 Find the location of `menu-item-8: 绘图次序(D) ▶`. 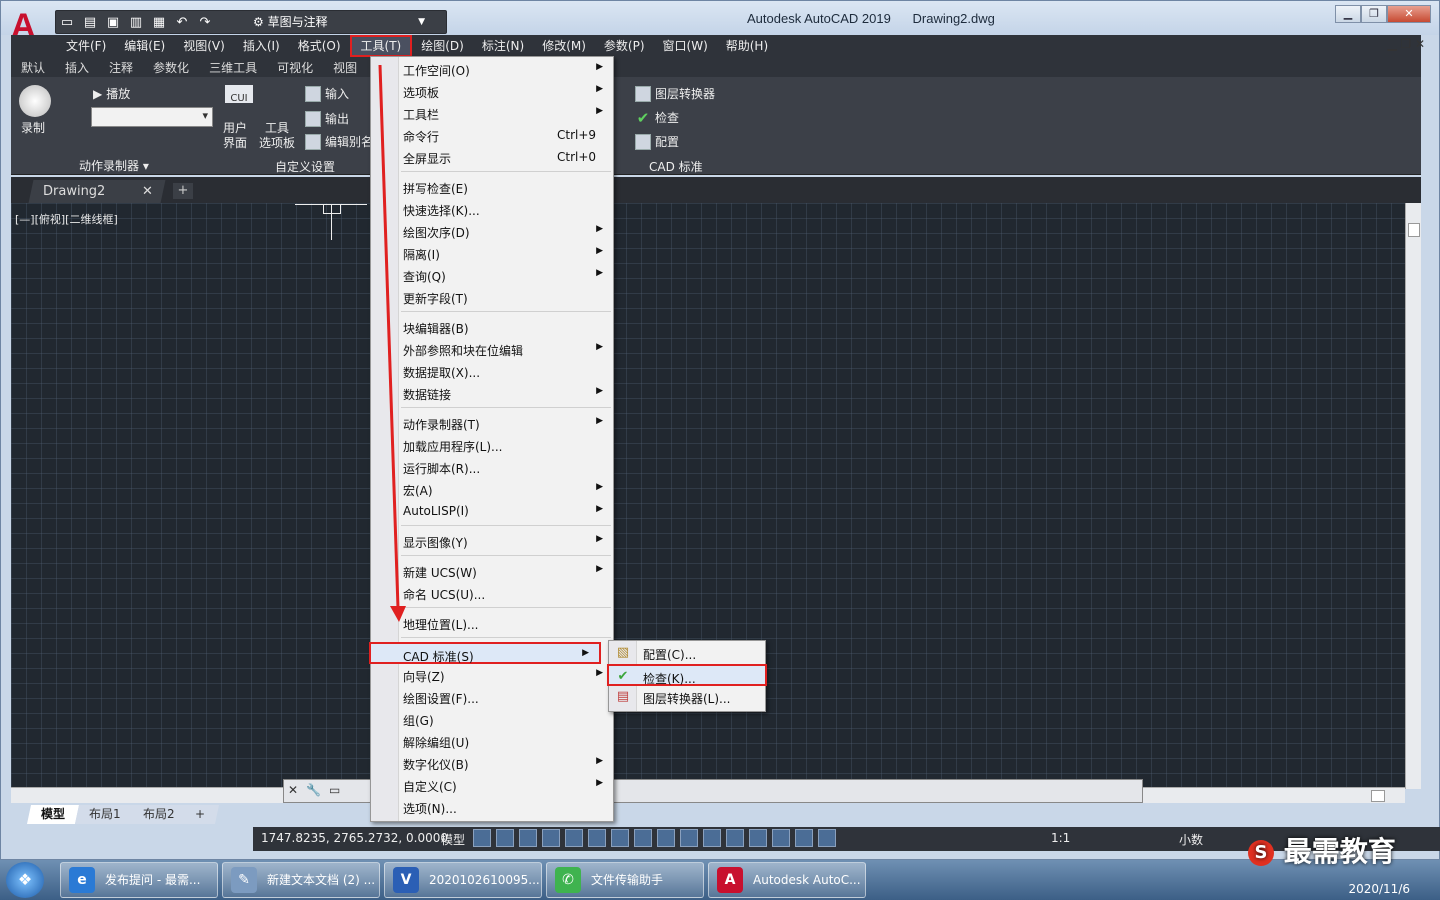

menu-item-8: 绘图次序(D) ▶ is located at coordinates (492, 231).